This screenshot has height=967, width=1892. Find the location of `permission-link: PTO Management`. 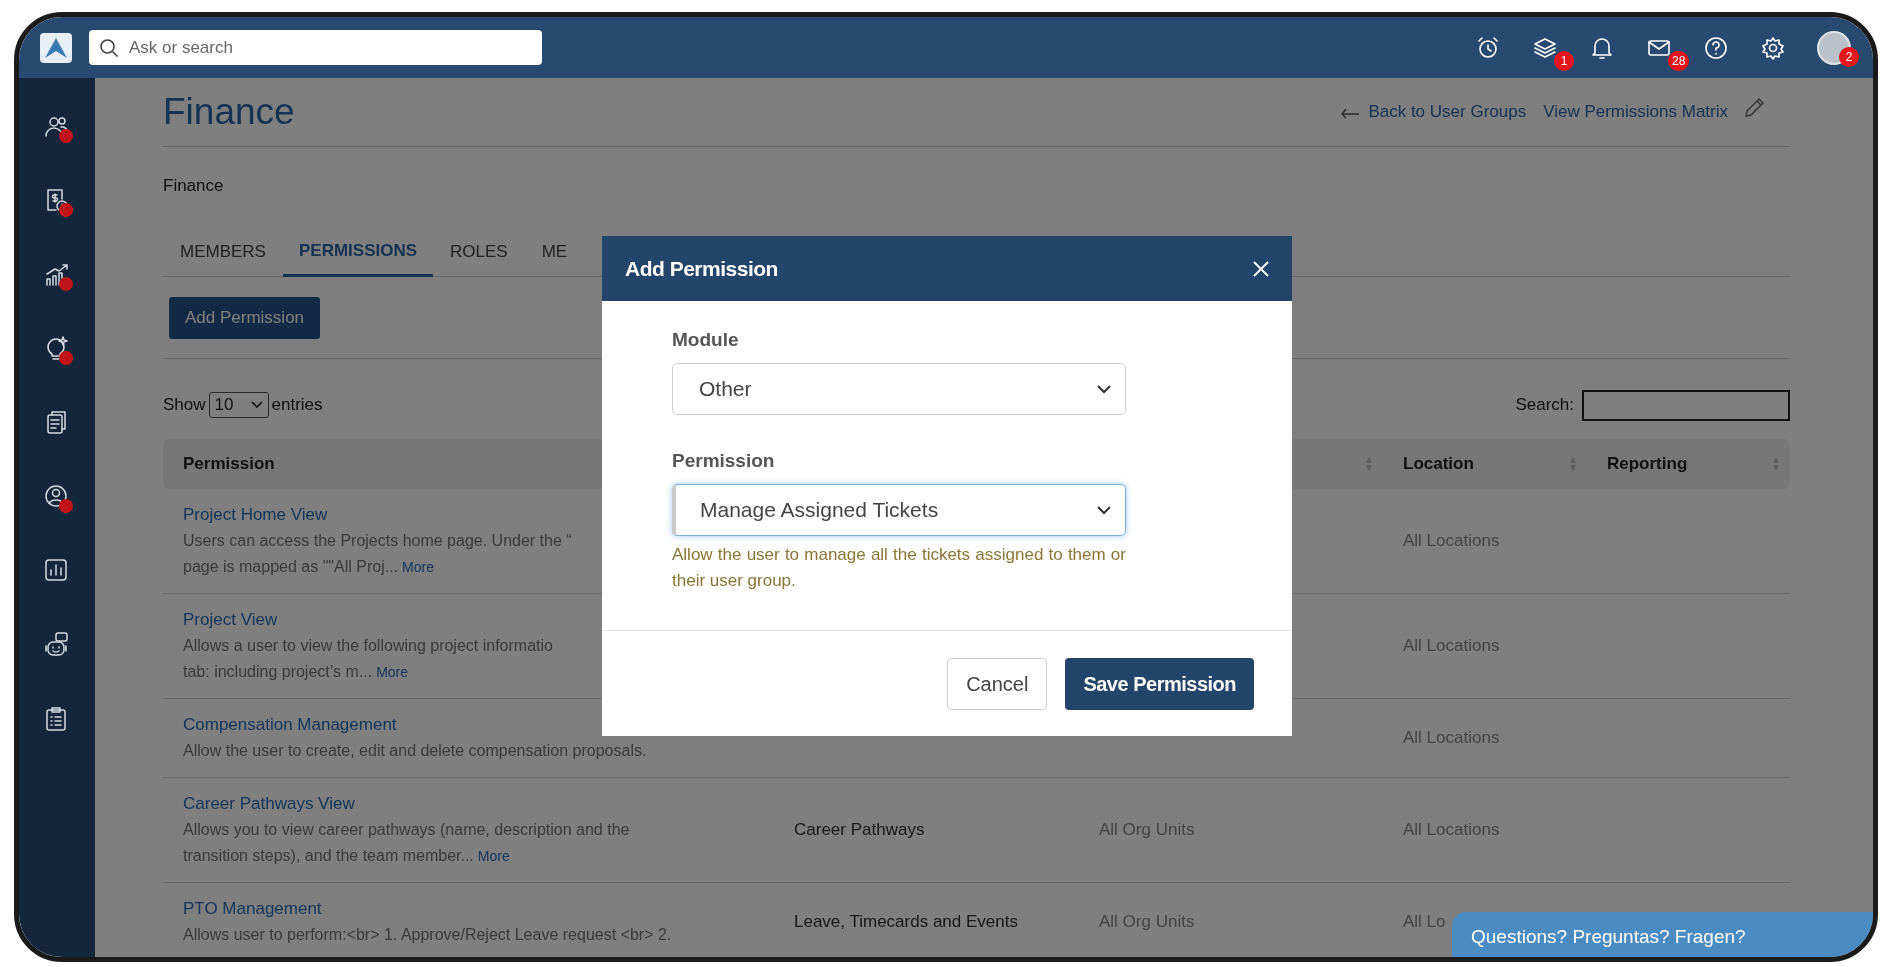

permission-link: PTO Management is located at coordinates (478, 909).